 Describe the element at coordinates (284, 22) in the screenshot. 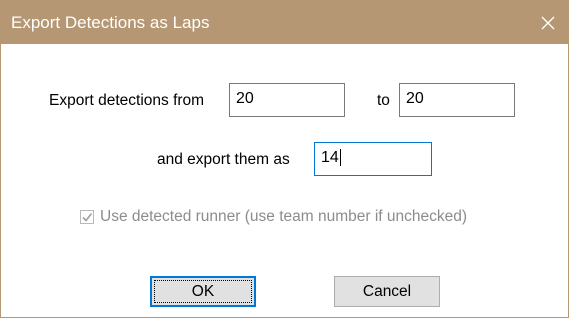

I see `title-bar: Export Detections as Laps` at that location.